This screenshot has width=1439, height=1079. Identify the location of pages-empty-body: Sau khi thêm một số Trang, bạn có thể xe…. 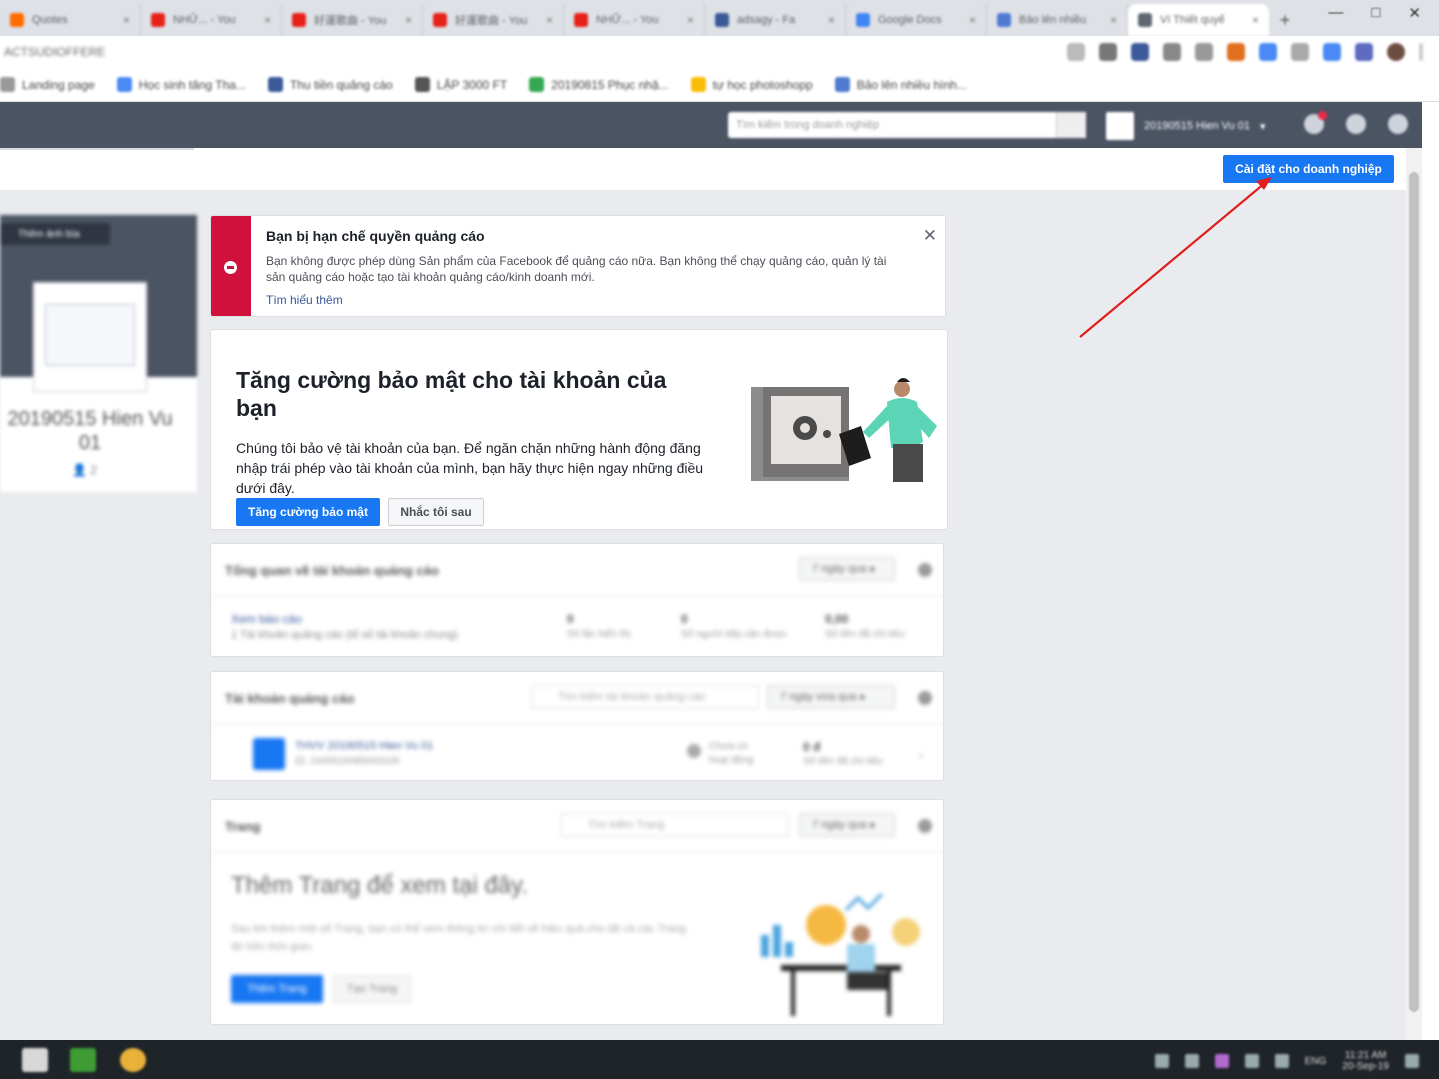
(458, 938).